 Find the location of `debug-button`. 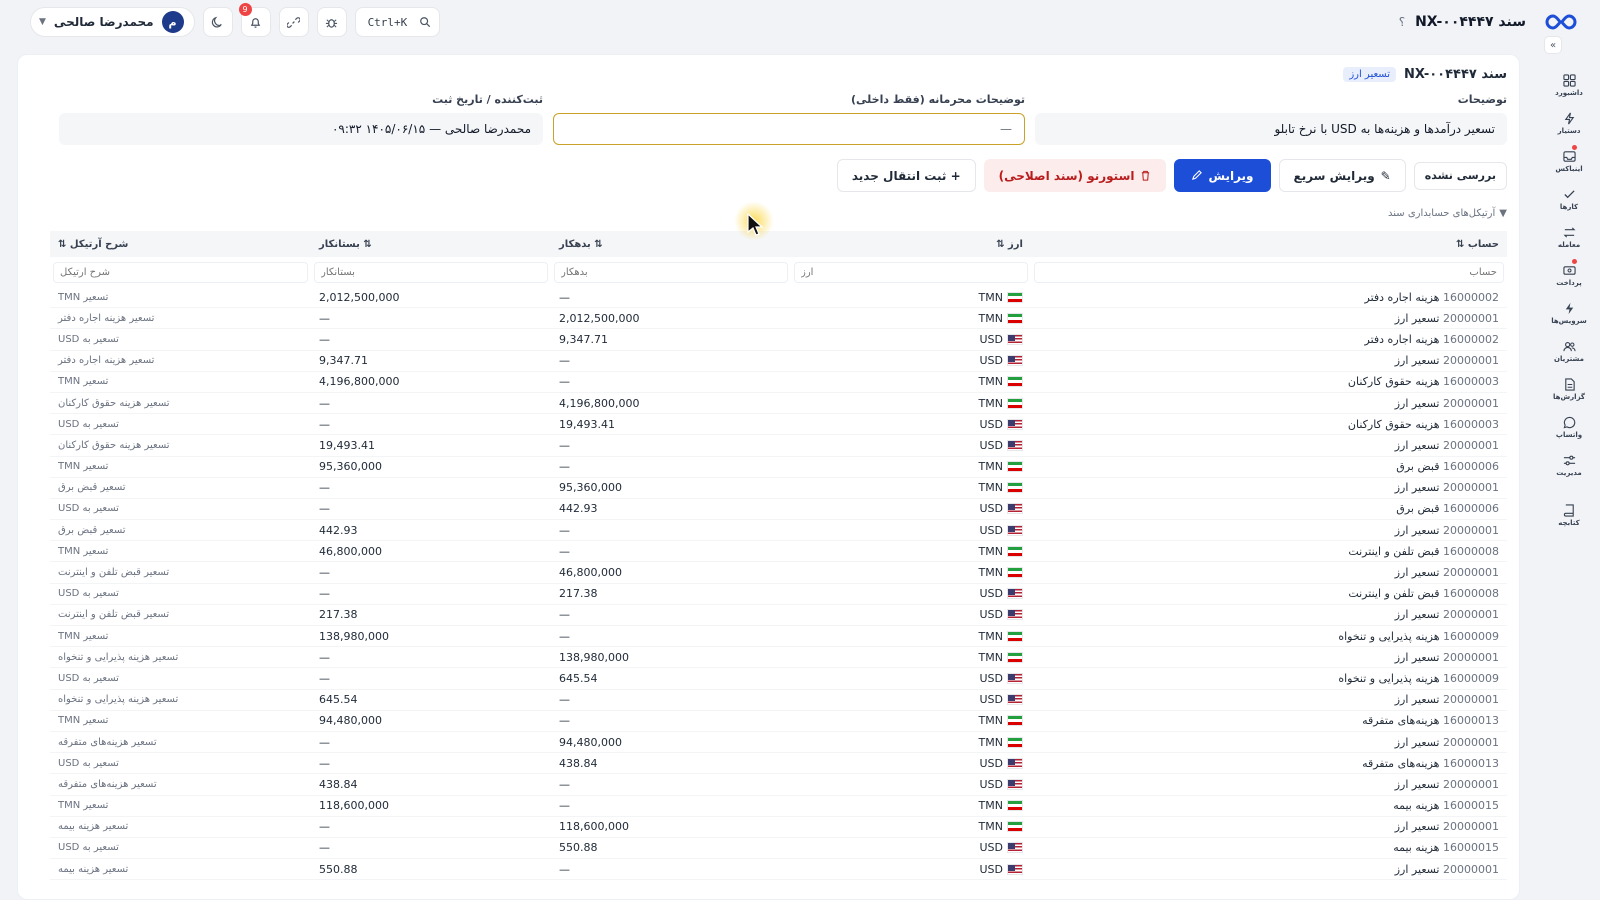

debug-button is located at coordinates (331, 22).